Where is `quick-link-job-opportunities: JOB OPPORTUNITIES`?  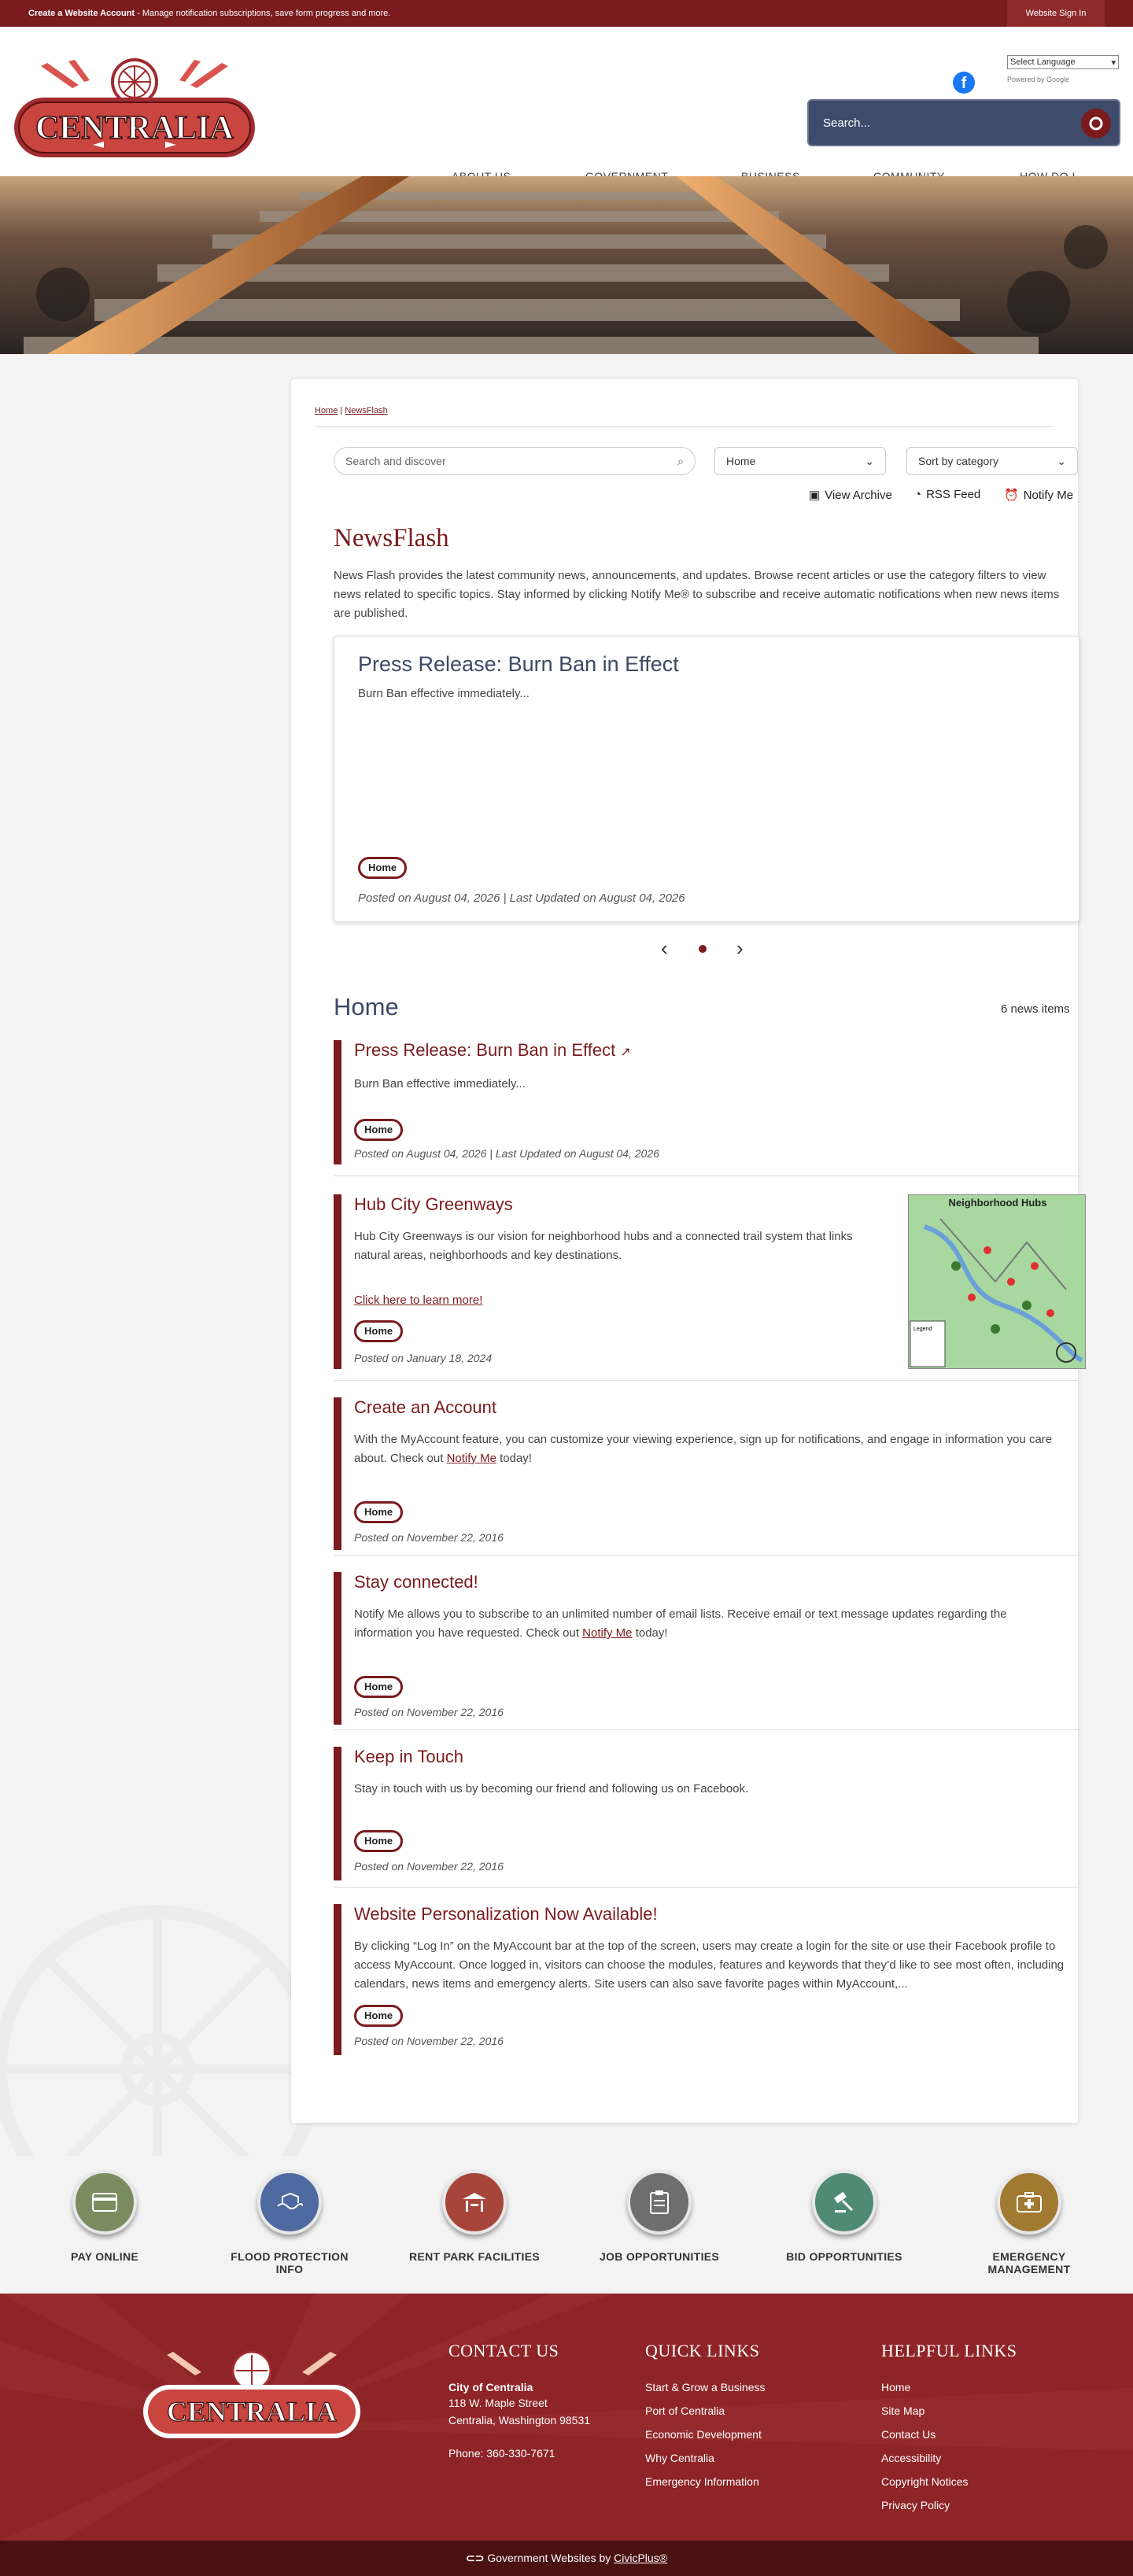
quick-link-job-opportunities: JOB OPPORTUNITIES is located at coordinates (659, 2216).